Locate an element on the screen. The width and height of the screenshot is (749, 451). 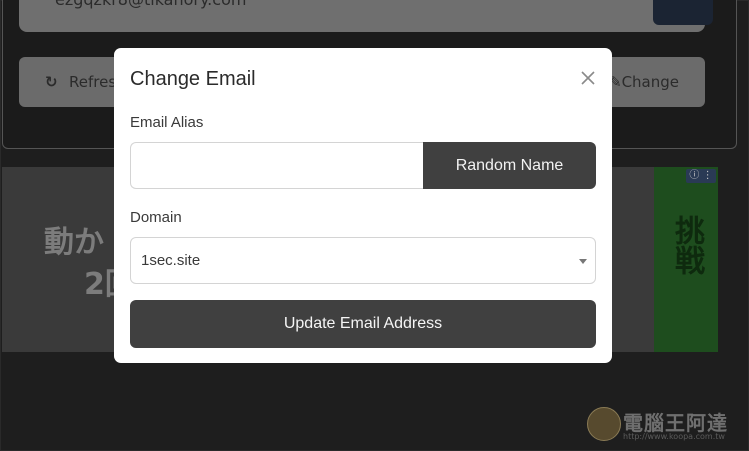
background-change-label: Change is located at coordinates (650, 82).